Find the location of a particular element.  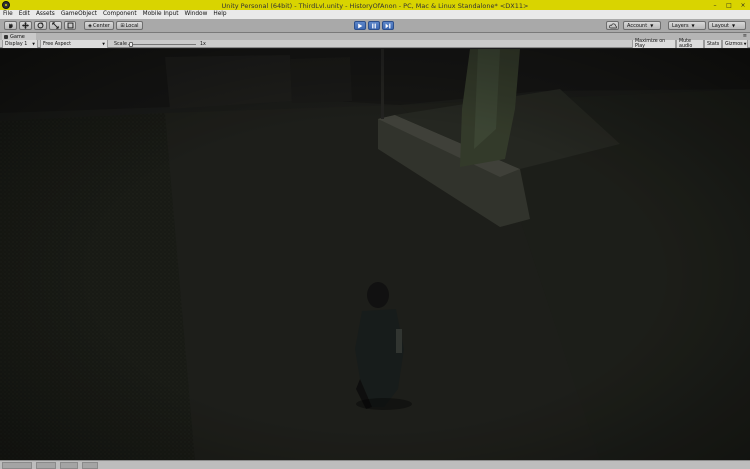

scale-label: Scale is located at coordinates (120, 44).